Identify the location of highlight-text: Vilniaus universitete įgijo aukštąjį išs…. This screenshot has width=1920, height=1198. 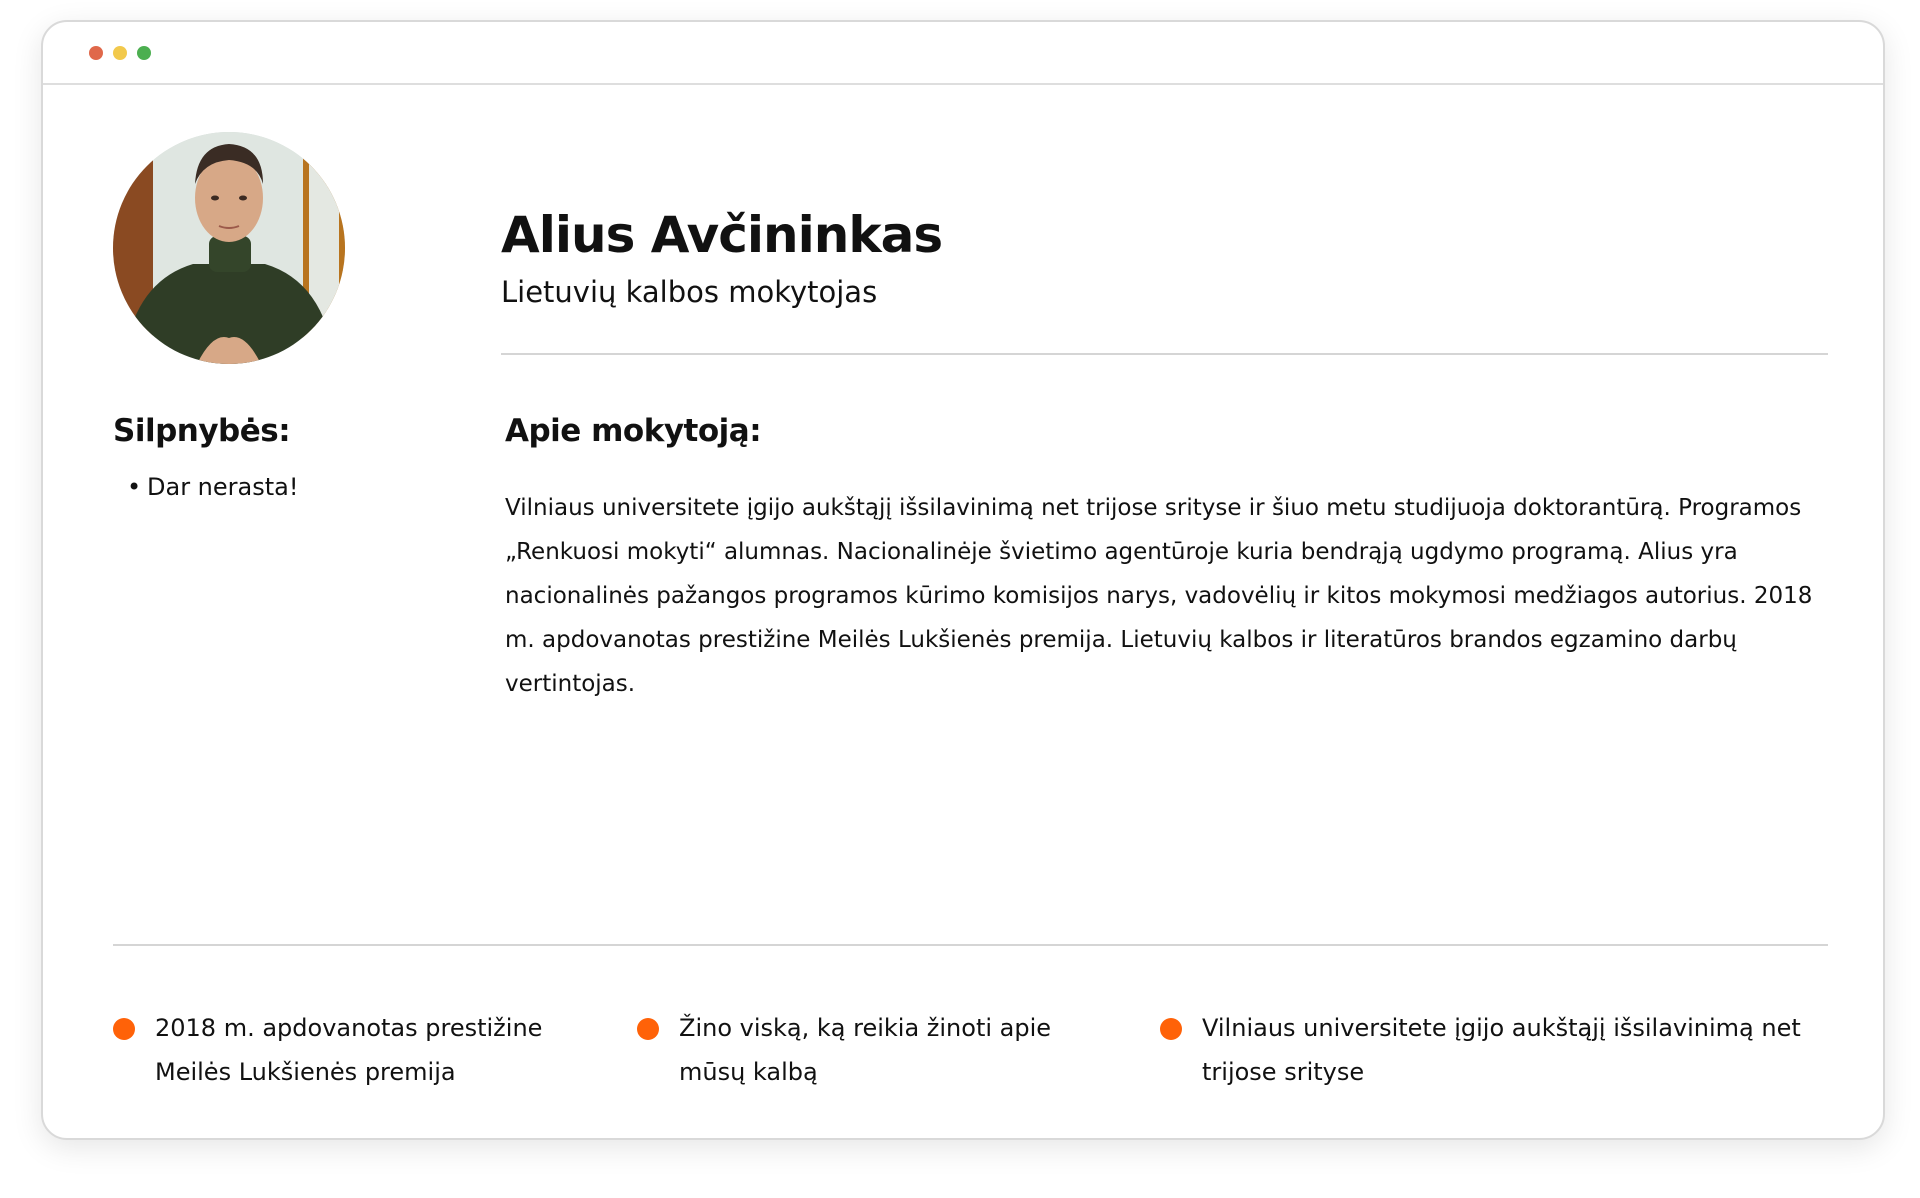
(1501, 1050).